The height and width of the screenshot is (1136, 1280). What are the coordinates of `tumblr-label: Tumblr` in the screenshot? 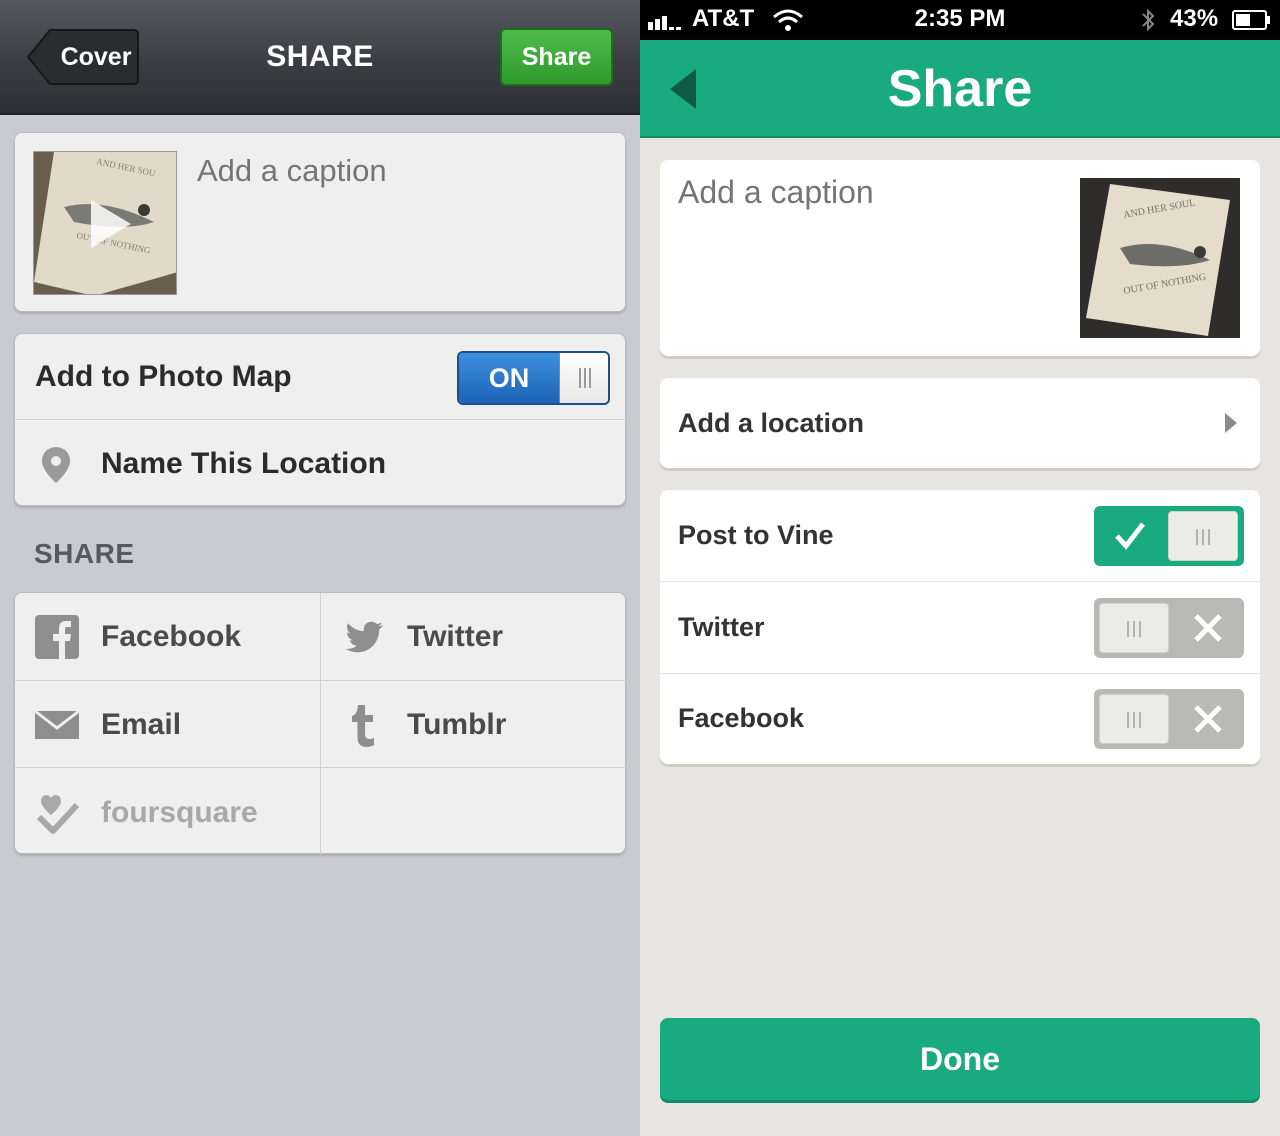 It's located at (457, 724).